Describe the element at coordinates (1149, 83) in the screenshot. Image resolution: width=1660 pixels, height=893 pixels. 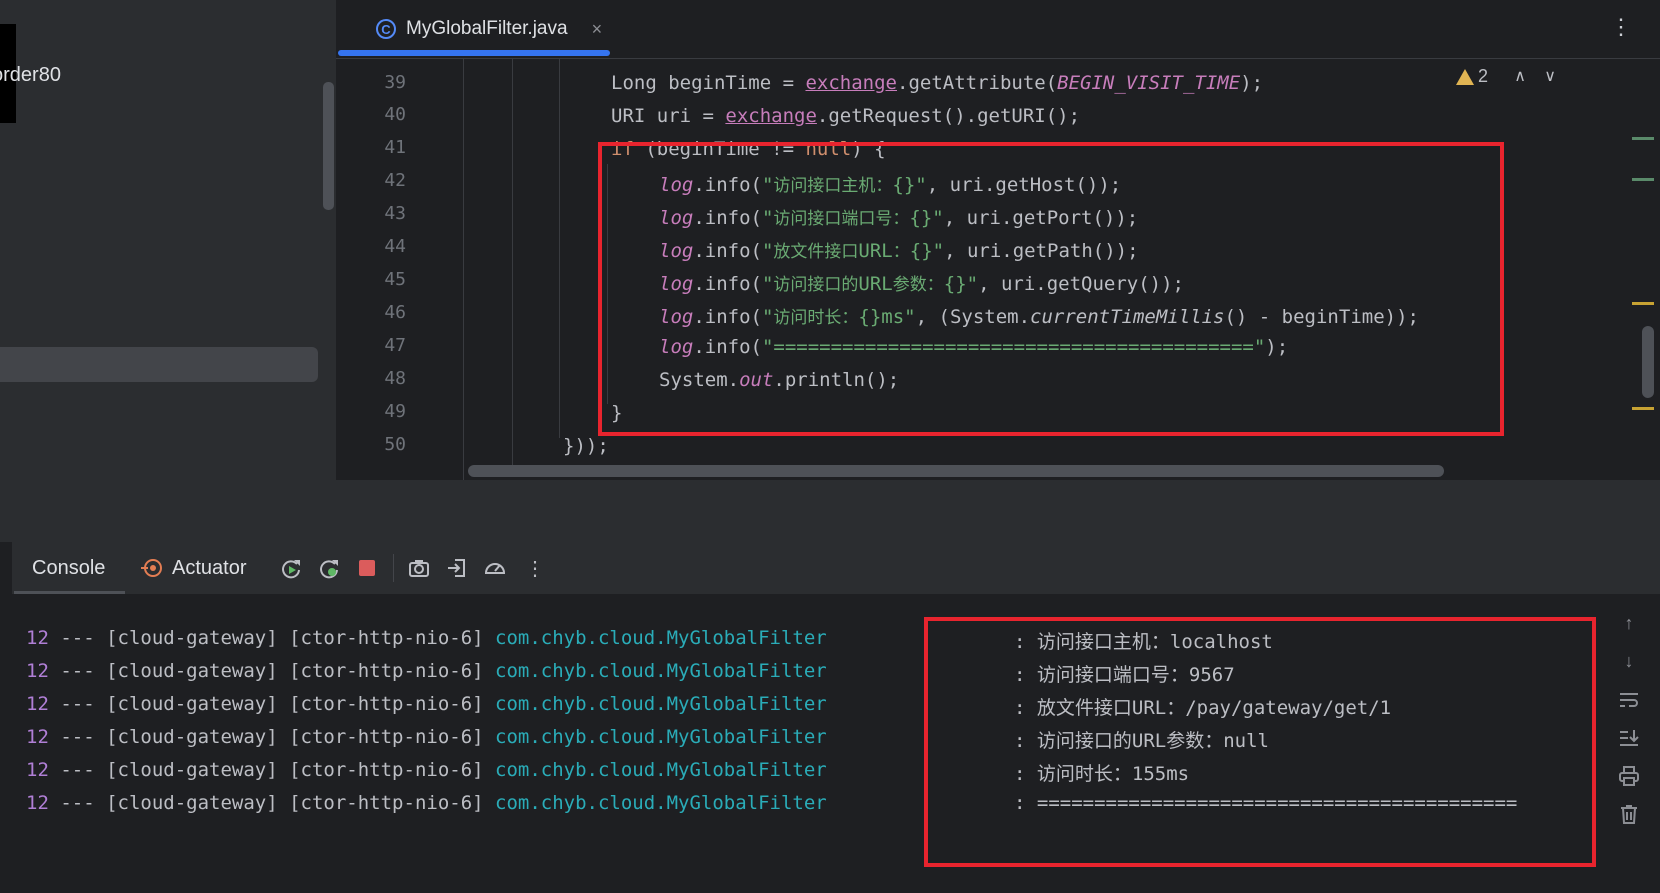
I see `code-token: BEGIN_VISIT_TIME` at that location.